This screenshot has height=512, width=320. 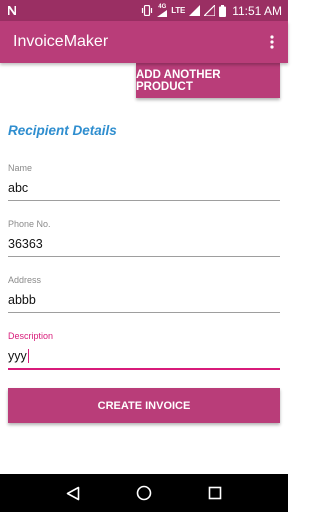 I want to click on phone-field: Phone No. 36363, so click(x=144, y=238).